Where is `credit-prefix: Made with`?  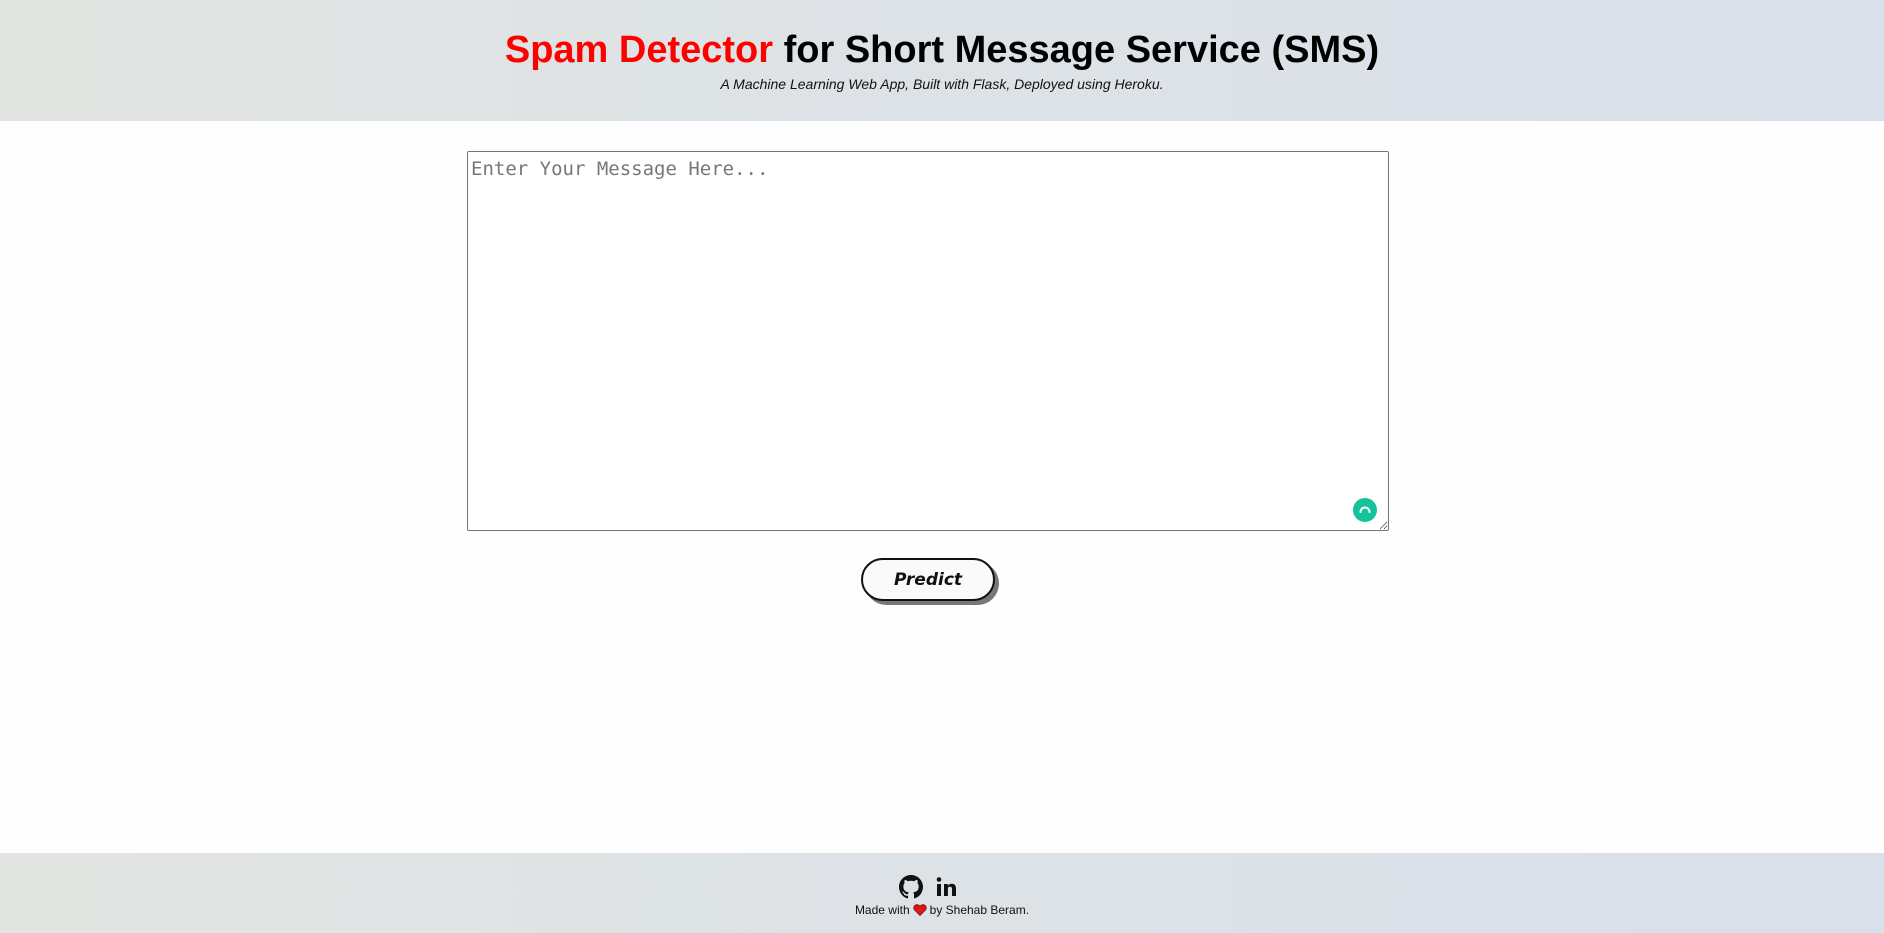
credit-prefix: Made with is located at coordinates (882, 910).